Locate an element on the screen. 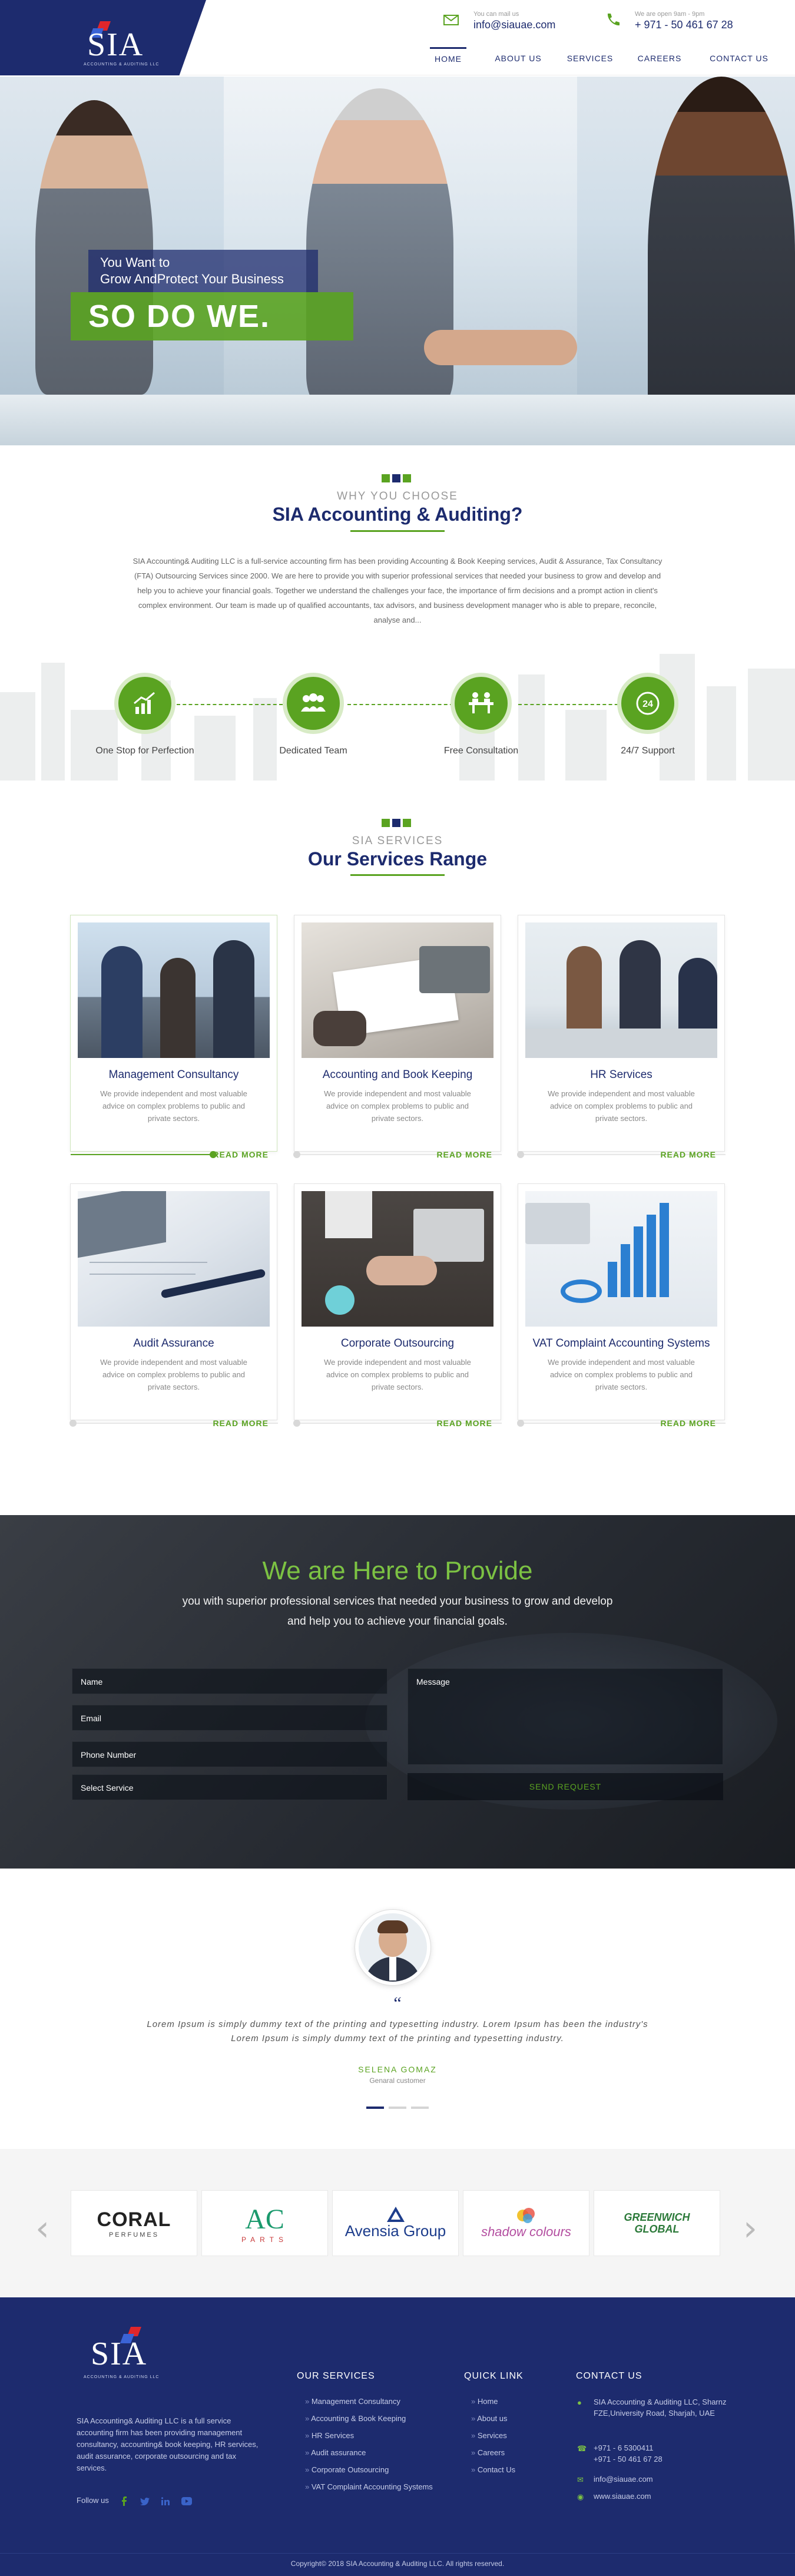 This screenshot has width=795, height=2576. client-name: GREENWICH GLOBAL is located at coordinates (657, 2223).